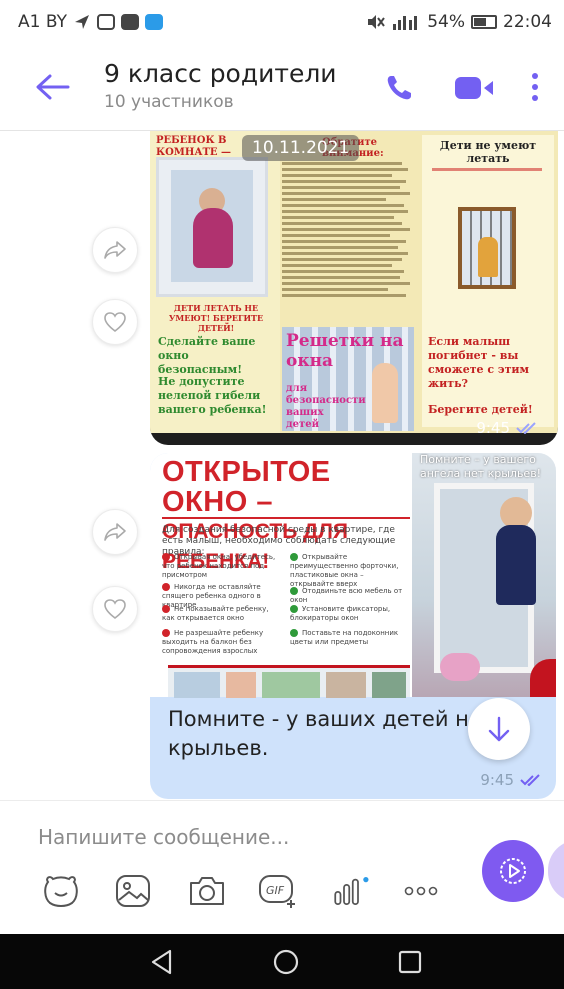  I want to click on poster-left-caption: ДЕТИ ЛЕТАТЬ НЕ УМЕЮТ! БЕРЕГИТЕ ДЕТЕЙ!, so click(216, 318).